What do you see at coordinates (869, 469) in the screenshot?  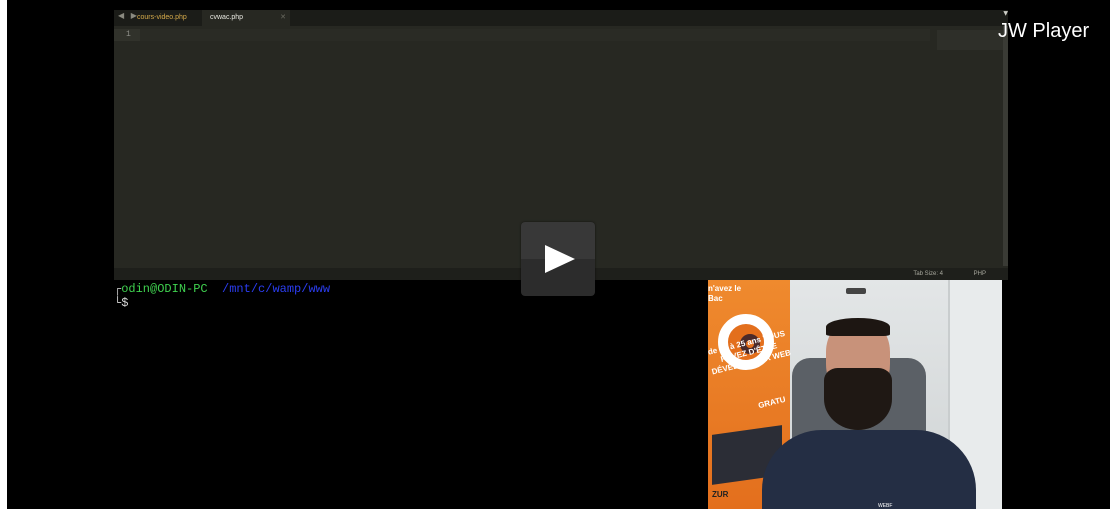 I see `presenter-body` at bounding box center [869, 469].